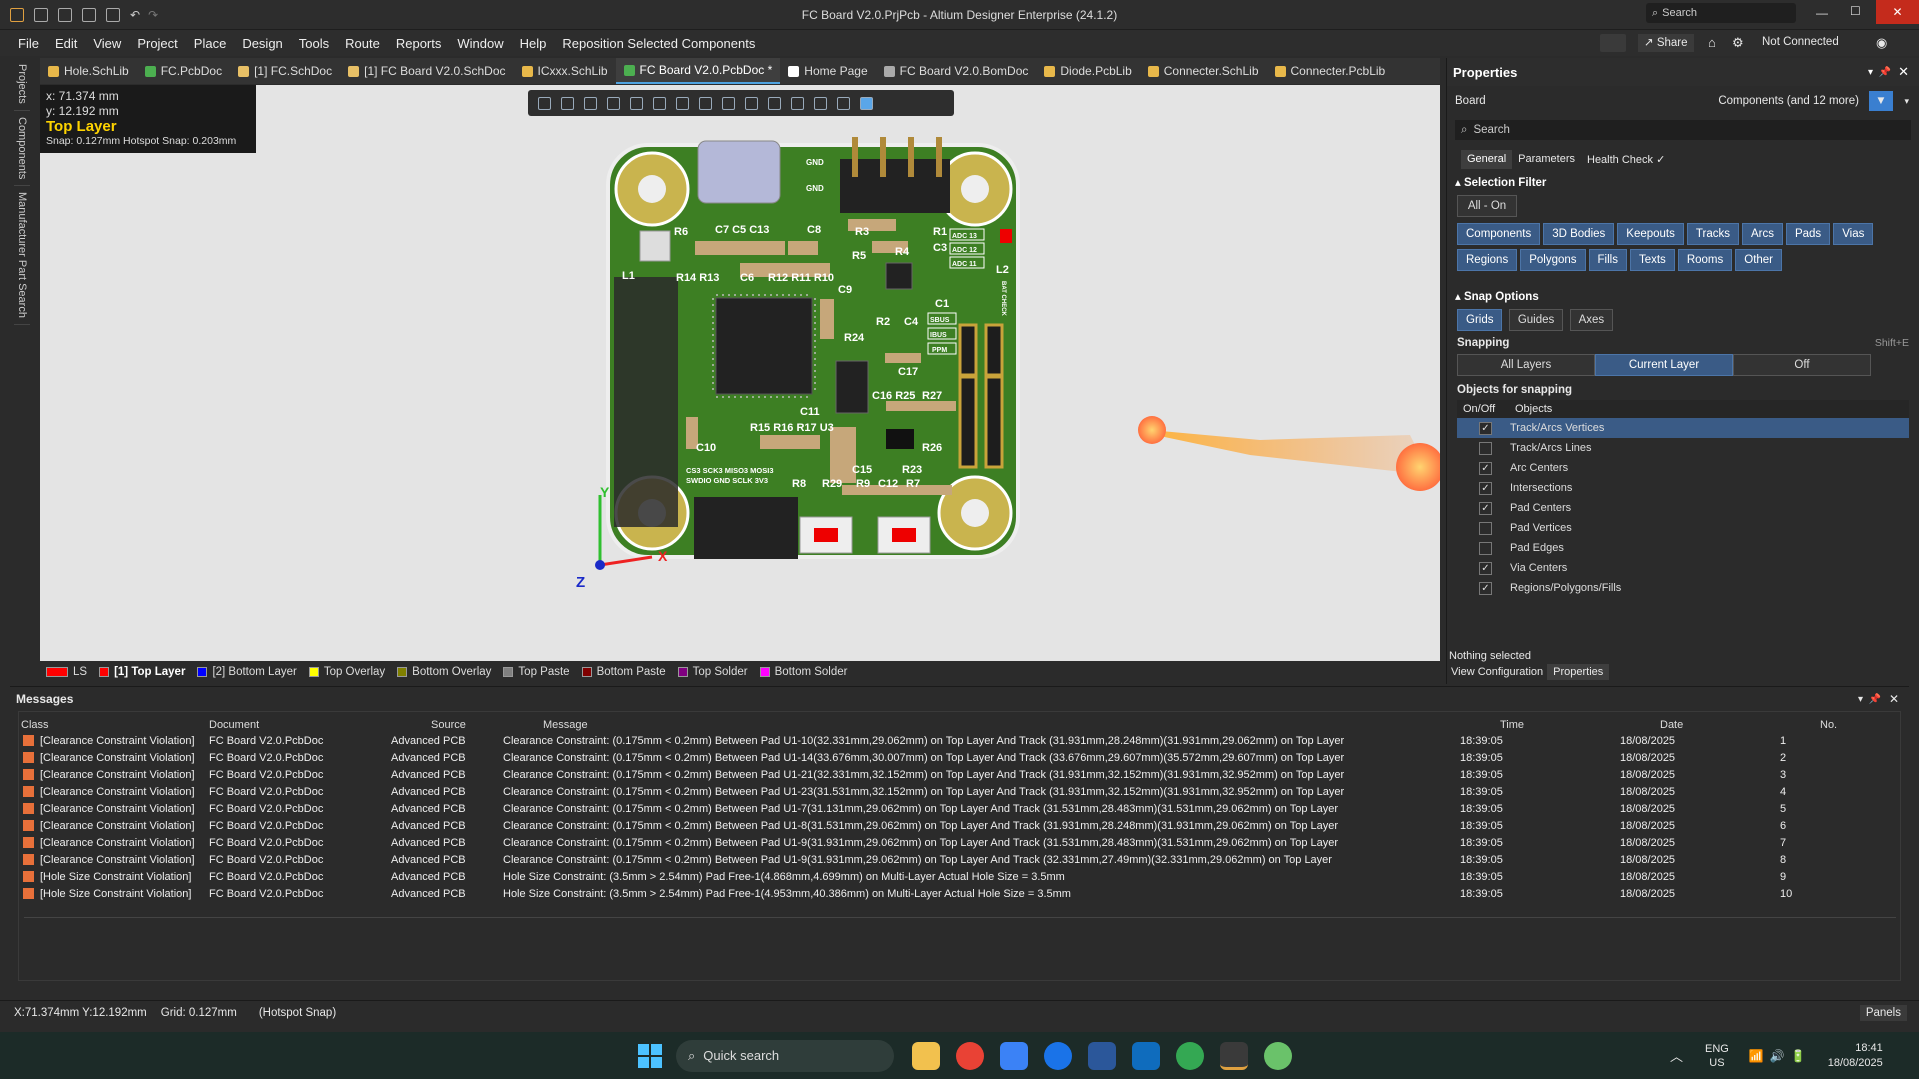 This screenshot has height=1079, width=1919. I want to click on component-icon, so click(659, 103).